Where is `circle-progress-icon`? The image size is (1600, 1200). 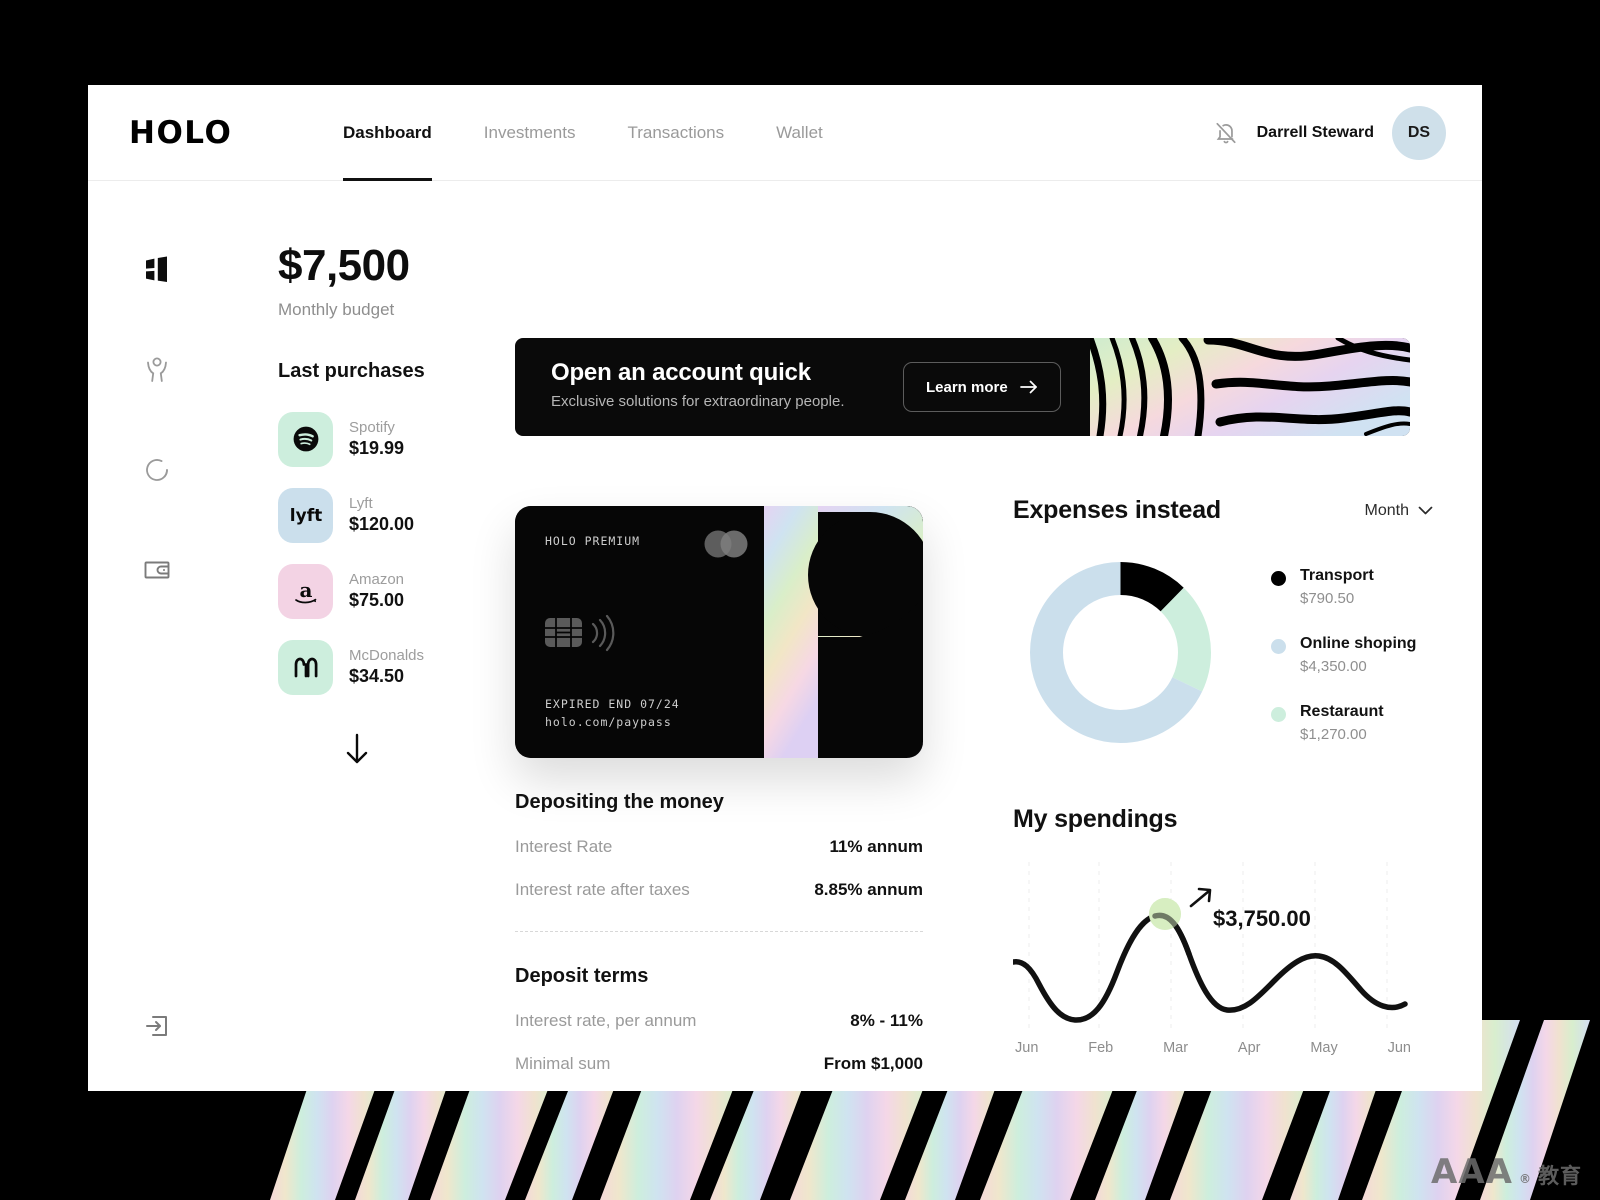
circle-progress-icon is located at coordinates (157, 470).